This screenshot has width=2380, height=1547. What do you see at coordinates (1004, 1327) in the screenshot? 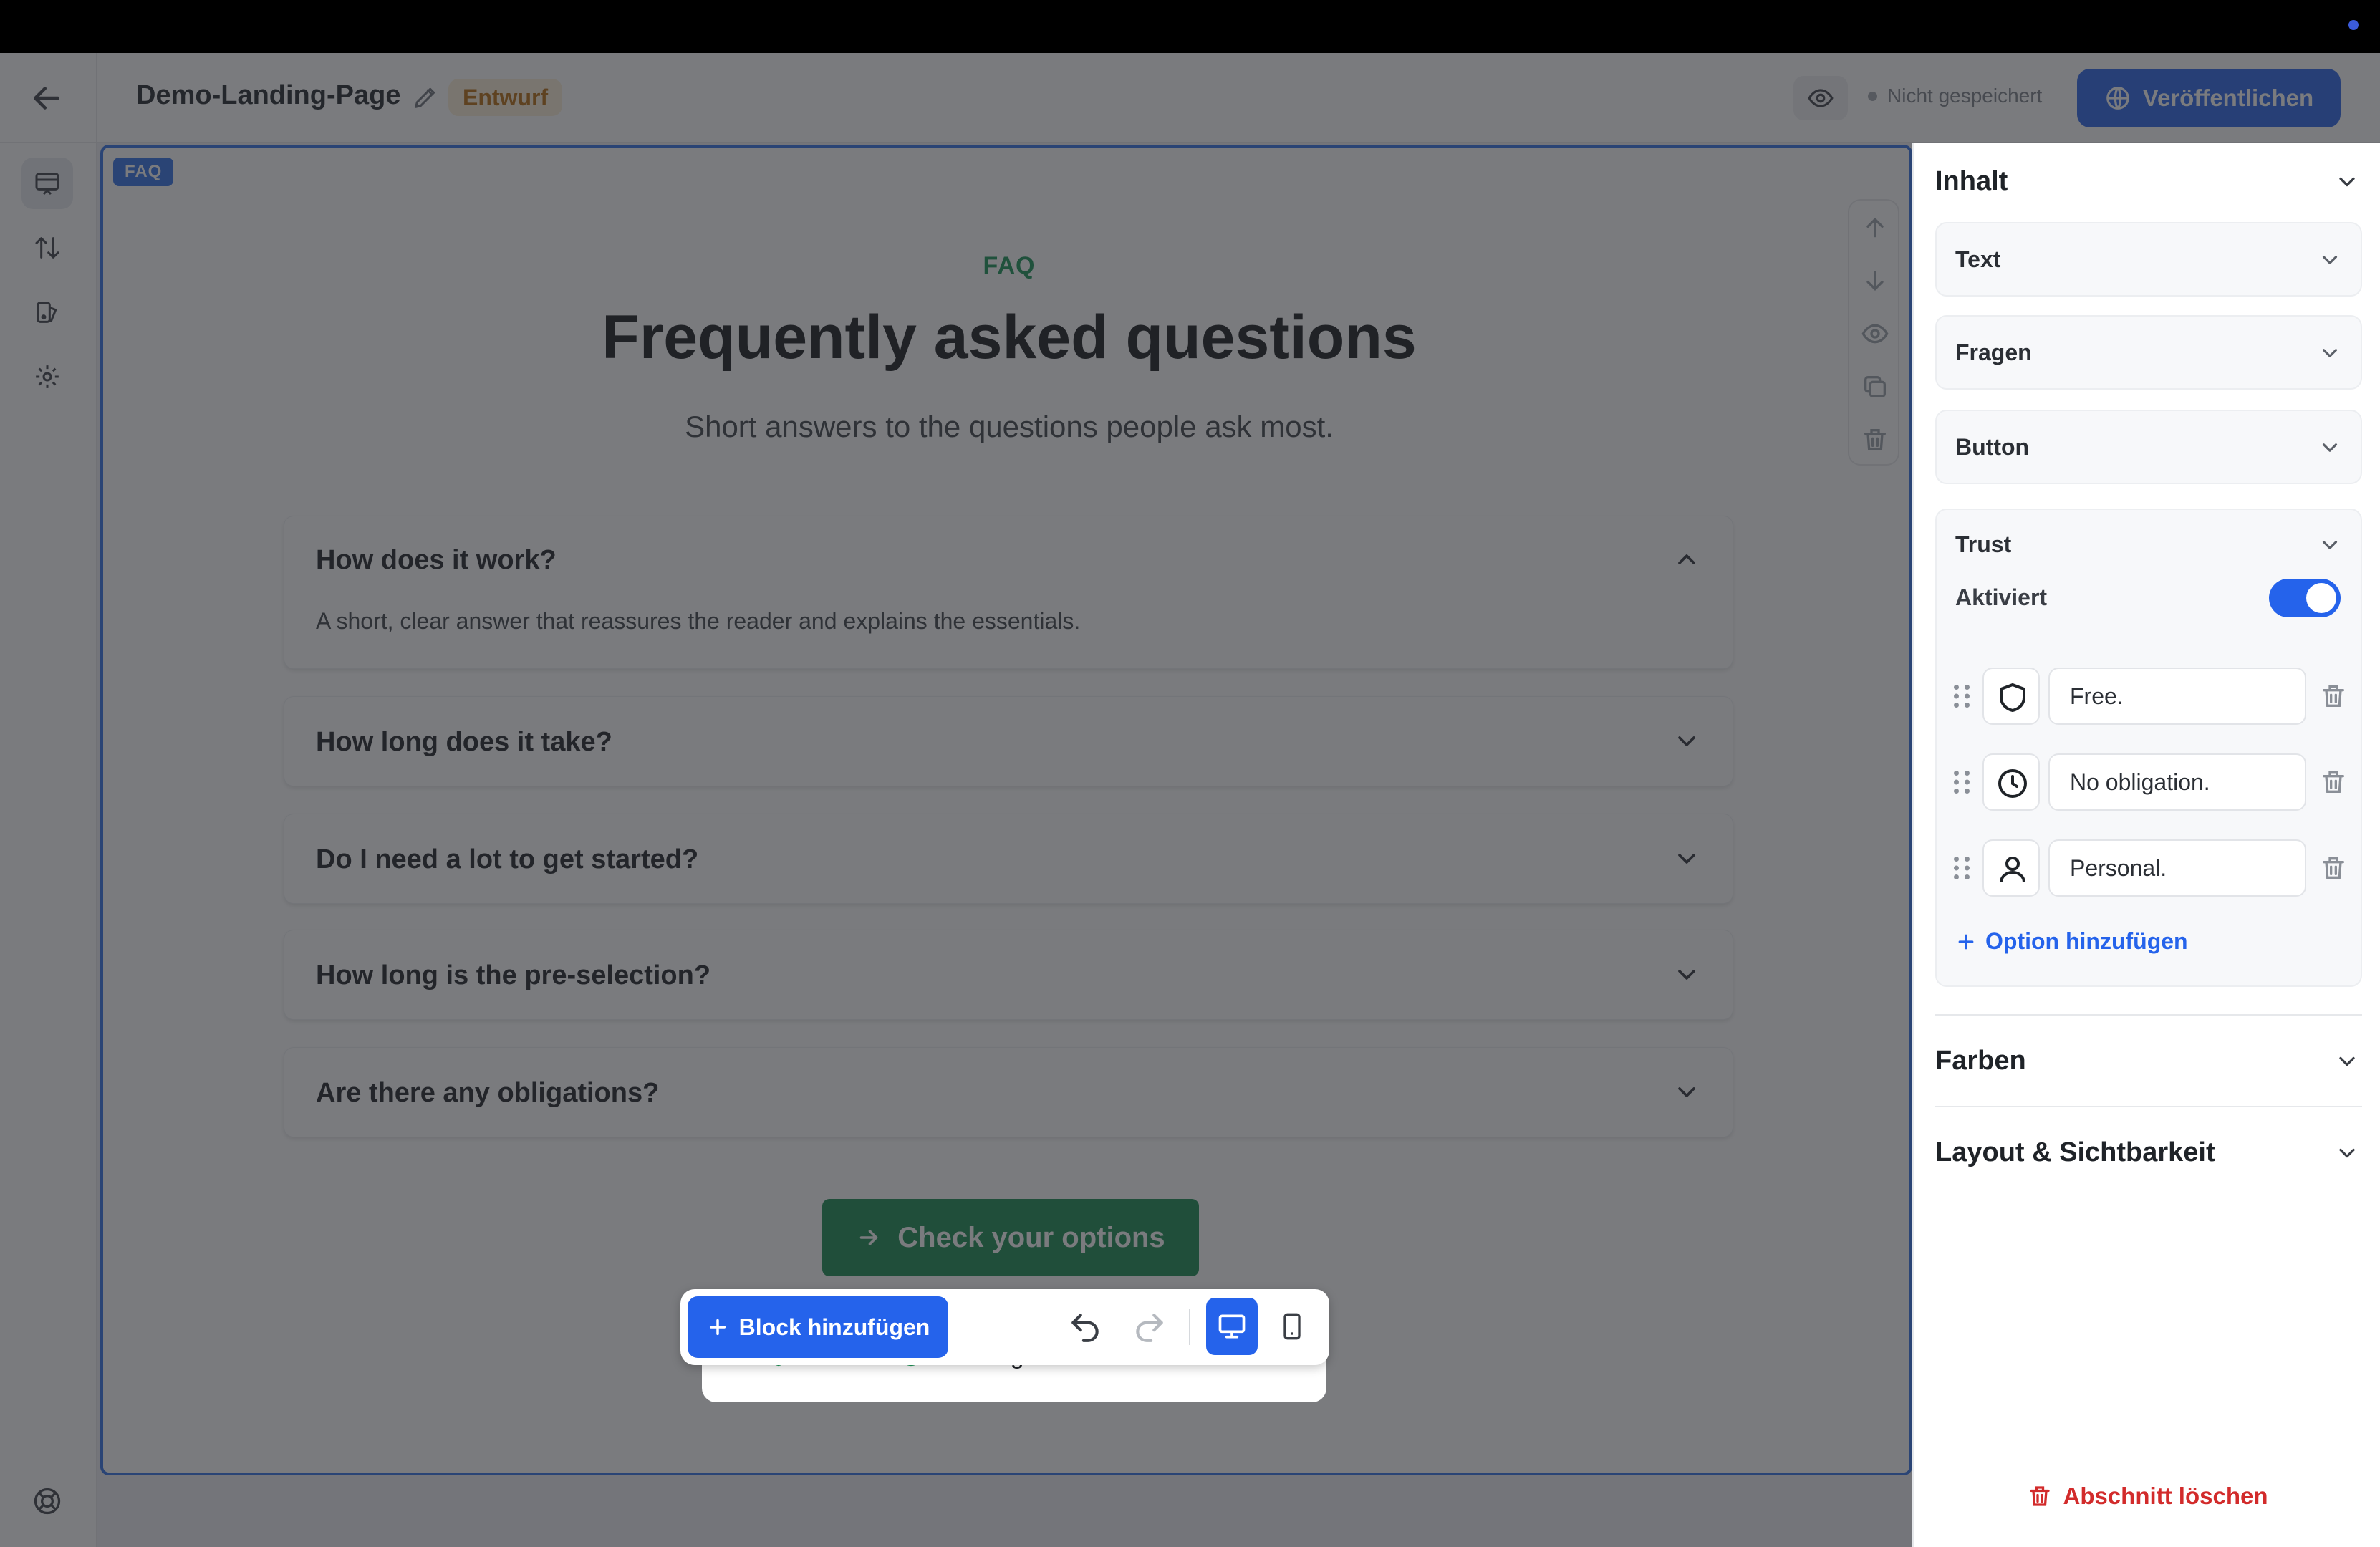
I see `floating-toolbar: Block hinzufügen` at bounding box center [1004, 1327].